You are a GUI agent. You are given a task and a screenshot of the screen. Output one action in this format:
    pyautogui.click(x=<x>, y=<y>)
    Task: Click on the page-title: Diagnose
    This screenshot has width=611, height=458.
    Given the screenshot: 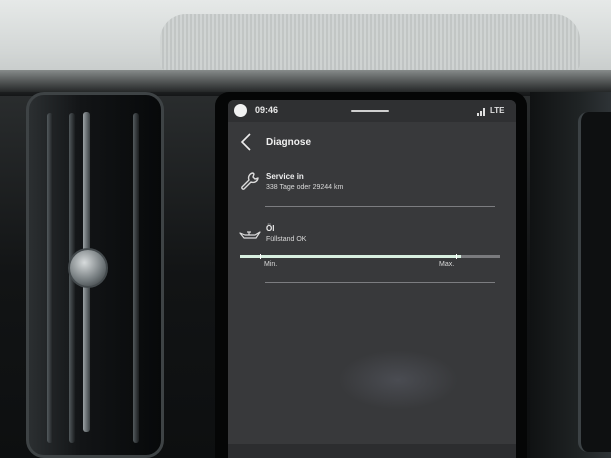 What is the action you would take?
    pyautogui.click(x=289, y=142)
    